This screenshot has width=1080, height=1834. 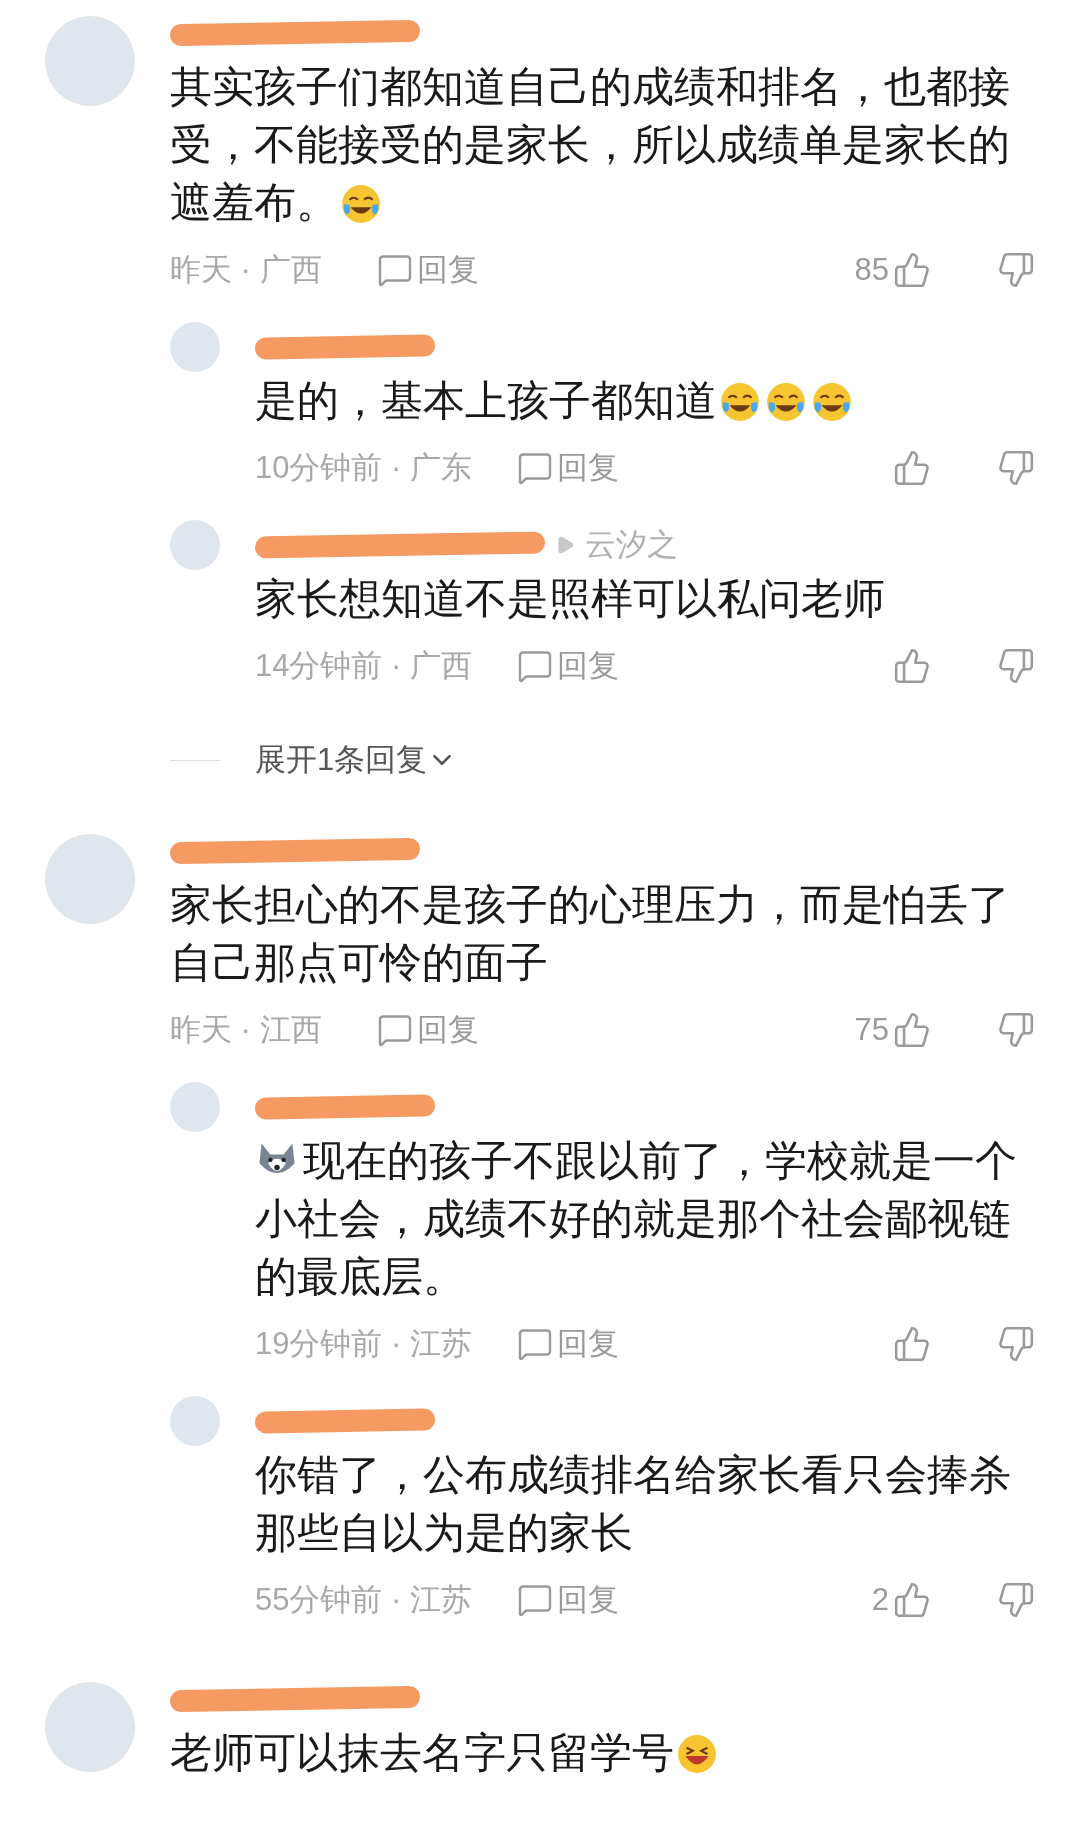 I want to click on reply-to-name: 云汐之, so click(x=631, y=544).